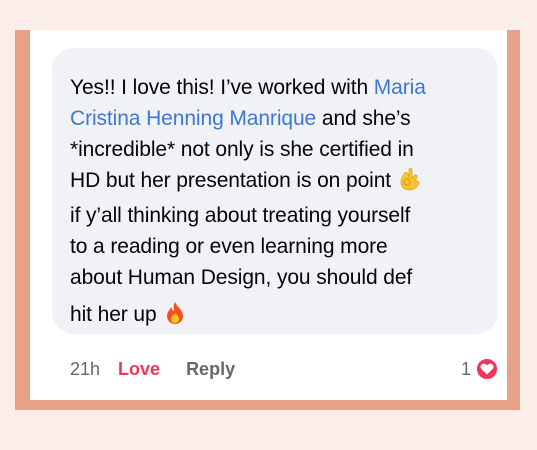 This screenshot has height=450, width=537. What do you see at coordinates (241, 277) in the screenshot?
I see `comment-line-7: about Human Design, you should def` at bounding box center [241, 277].